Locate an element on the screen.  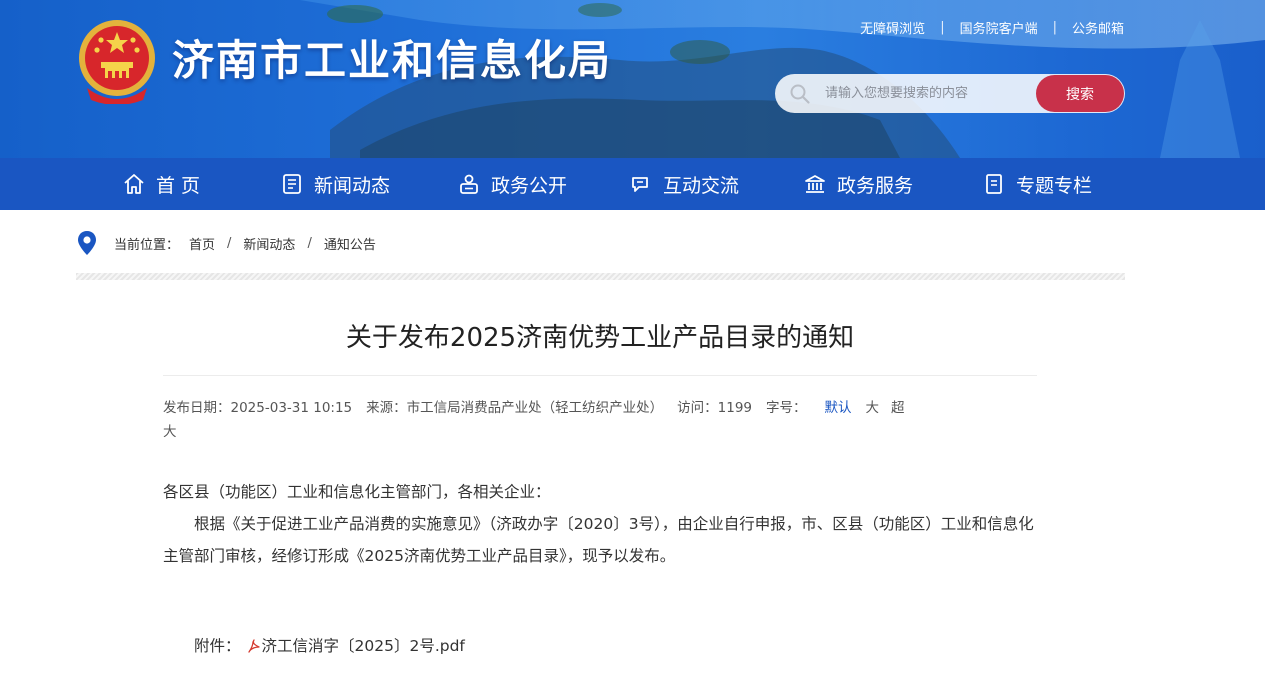
section-divider is located at coordinates (600, 276).